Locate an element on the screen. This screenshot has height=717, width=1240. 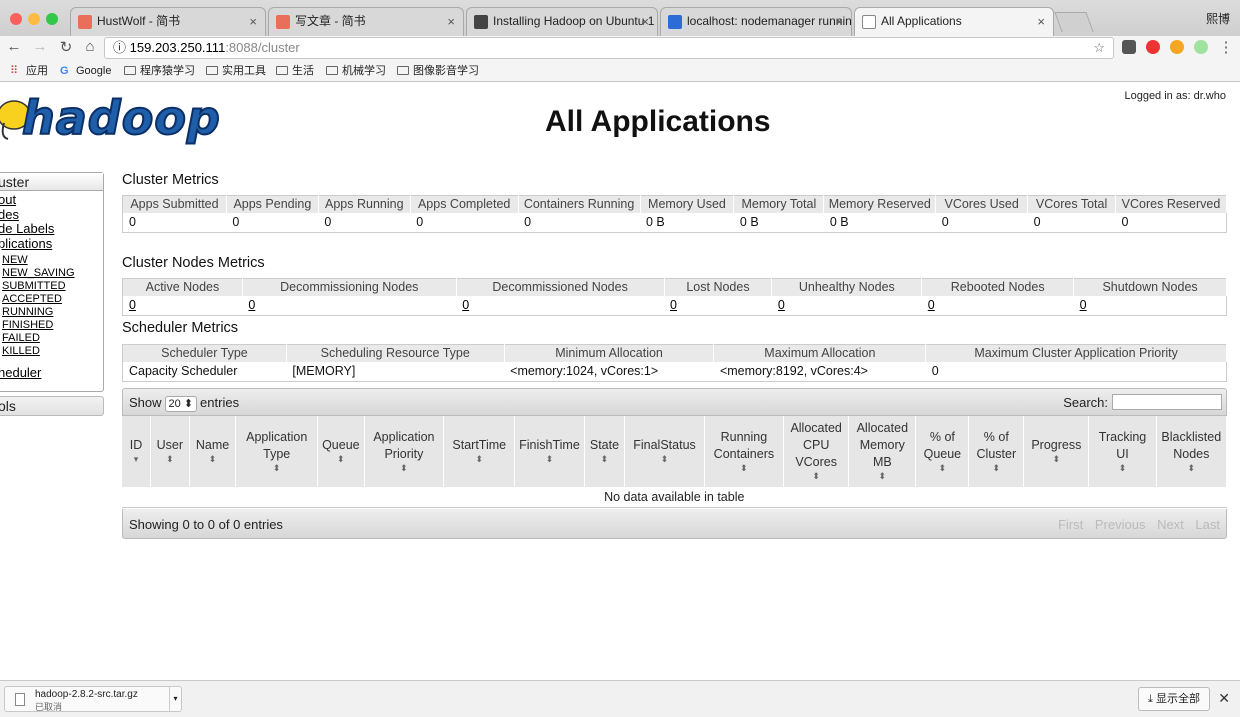
download-item: hadoop-2.8.2-src.tar.gz 已取消 ▾ is located at coordinates (93, 699).